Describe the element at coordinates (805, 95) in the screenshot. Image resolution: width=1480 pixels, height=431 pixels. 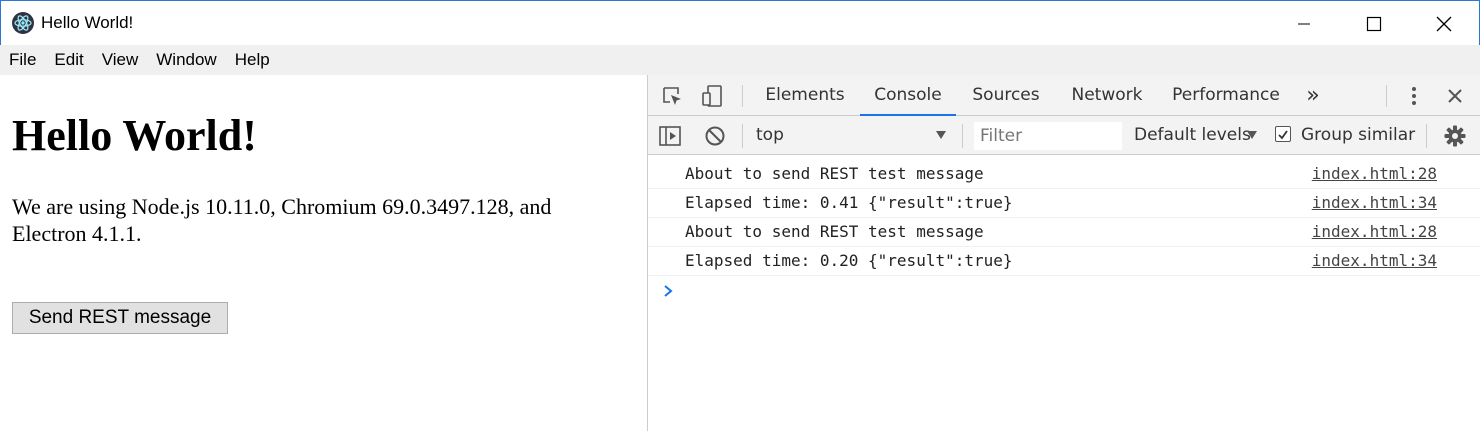
I see `tab-elements: Elements` at that location.